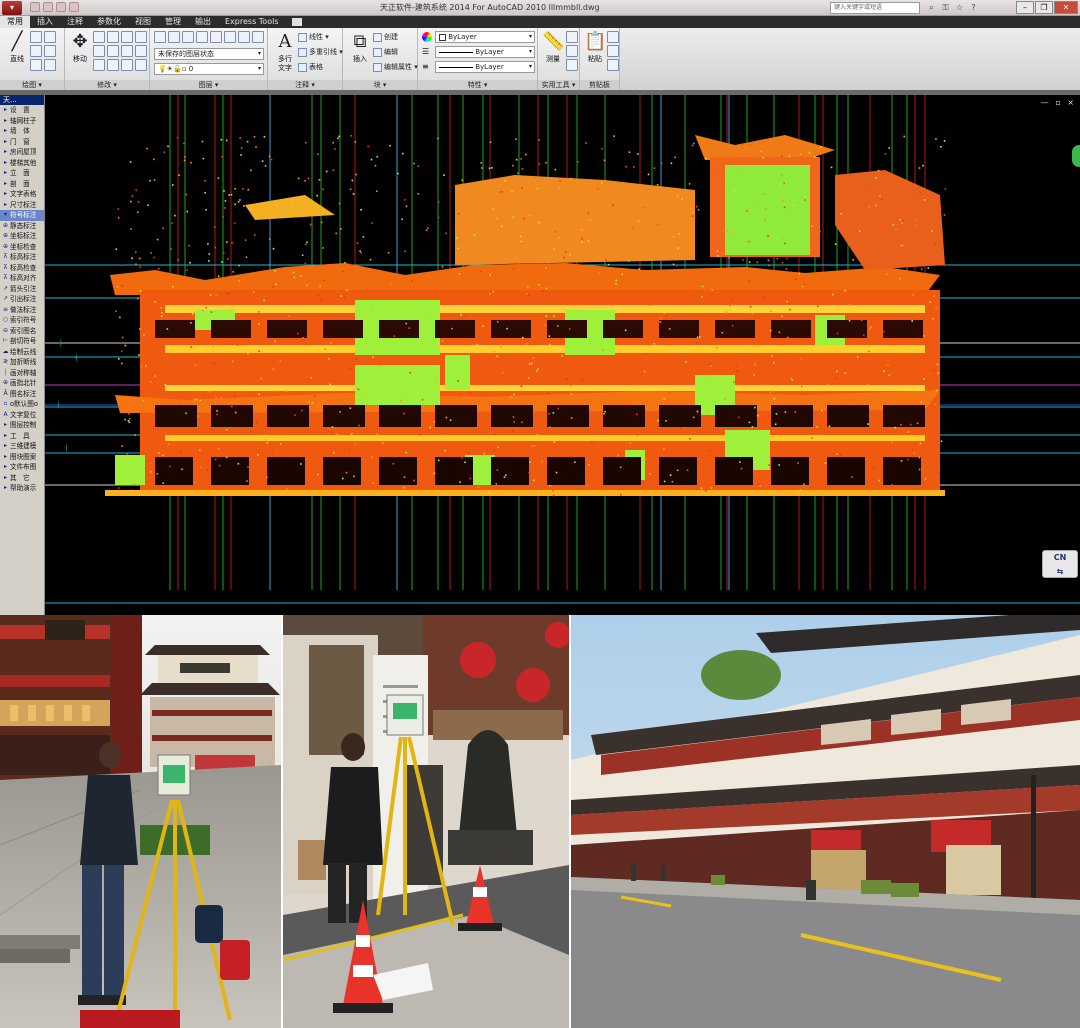 The height and width of the screenshot is (1028, 1080). Describe the element at coordinates (15, 22) in the screenshot. I see `tab-home: 常用` at that location.